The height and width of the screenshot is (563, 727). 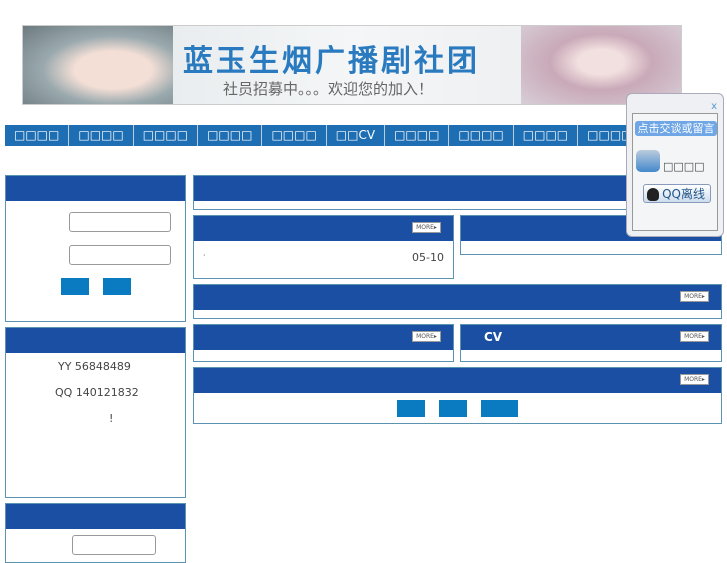 I want to click on links-panel: MORE▸, so click(x=457, y=395).